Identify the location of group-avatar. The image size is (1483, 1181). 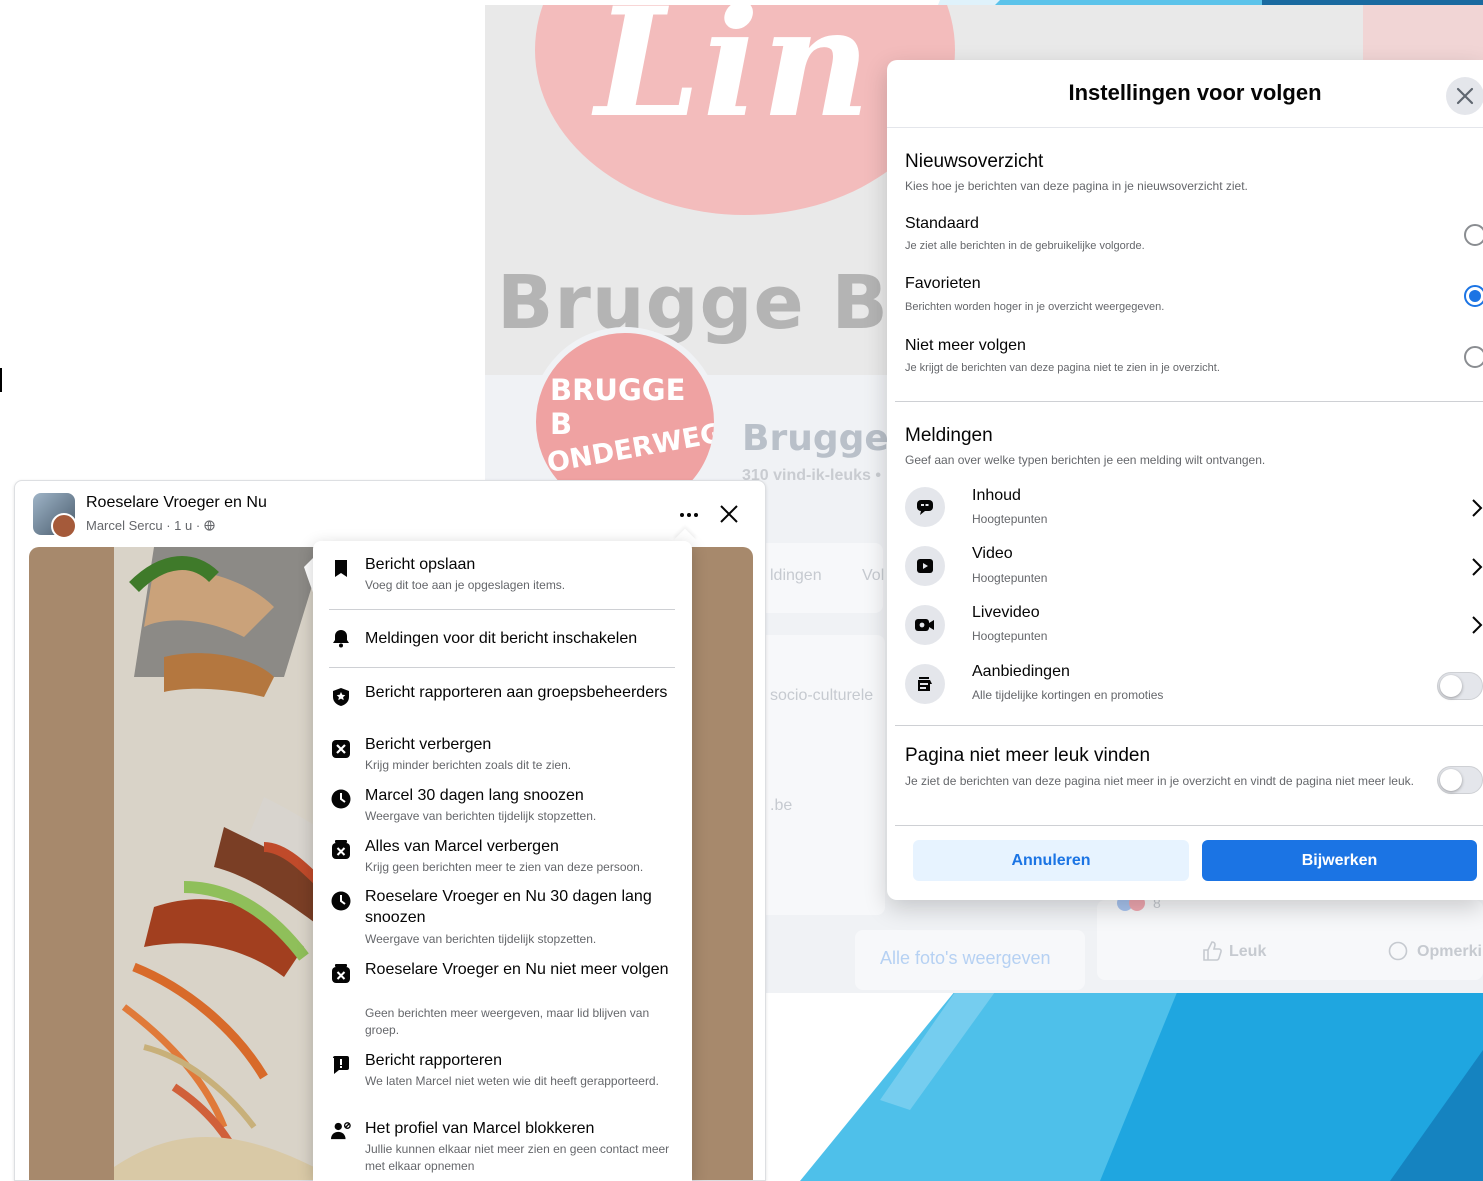
(55, 516).